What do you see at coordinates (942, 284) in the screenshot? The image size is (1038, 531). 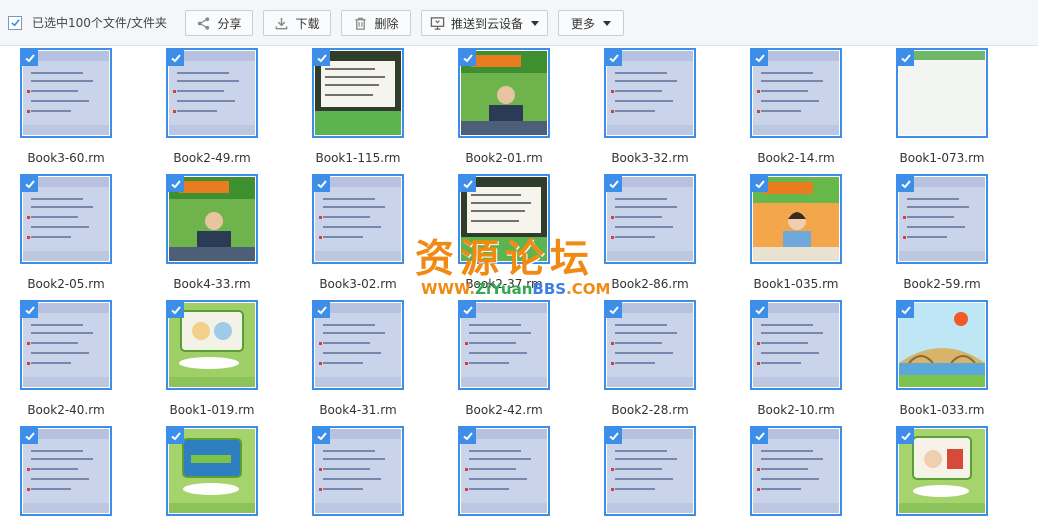 I see `file-name: Book2-59.rm` at bounding box center [942, 284].